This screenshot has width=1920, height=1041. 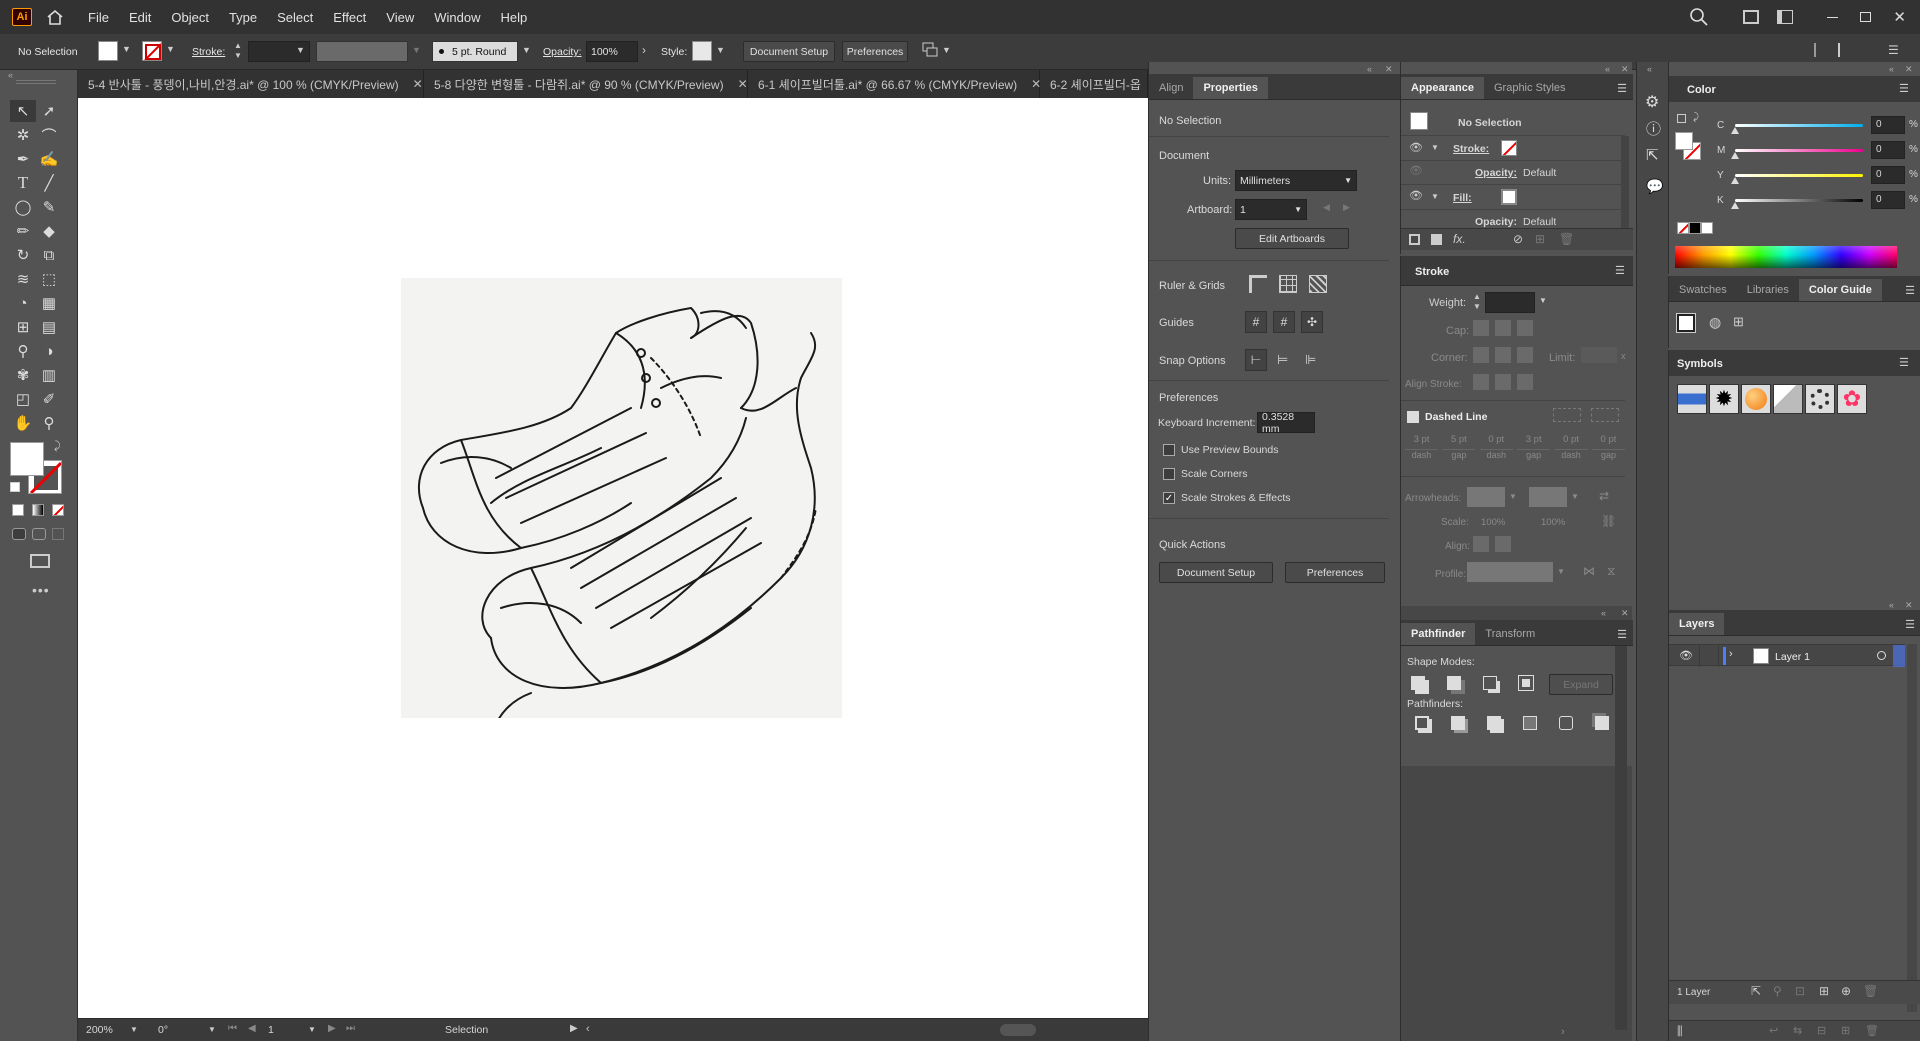 What do you see at coordinates (19, 534) in the screenshot?
I see `draw-normal-icon` at bounding box center [19, 534].